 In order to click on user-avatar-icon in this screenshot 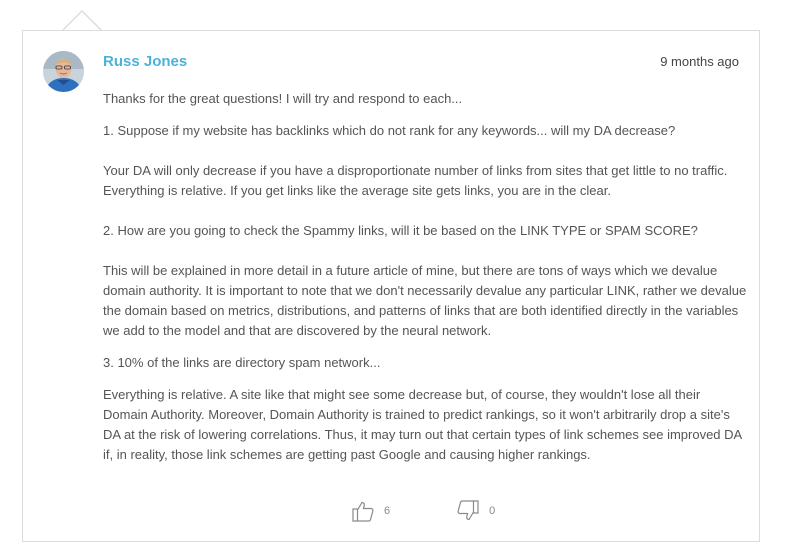, I will do `click(63, 71)`.